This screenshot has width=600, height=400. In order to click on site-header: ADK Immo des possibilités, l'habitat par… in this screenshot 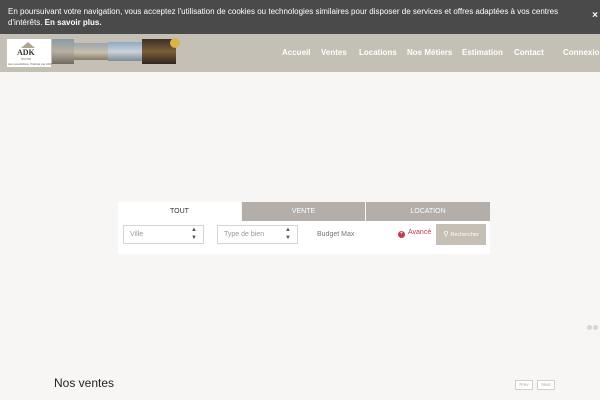, I will do `click(300, 53)`.